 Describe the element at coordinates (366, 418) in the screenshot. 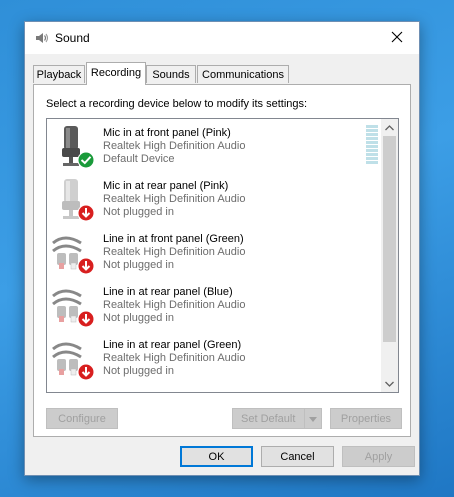

I see `properties-button: Properties` at that location.